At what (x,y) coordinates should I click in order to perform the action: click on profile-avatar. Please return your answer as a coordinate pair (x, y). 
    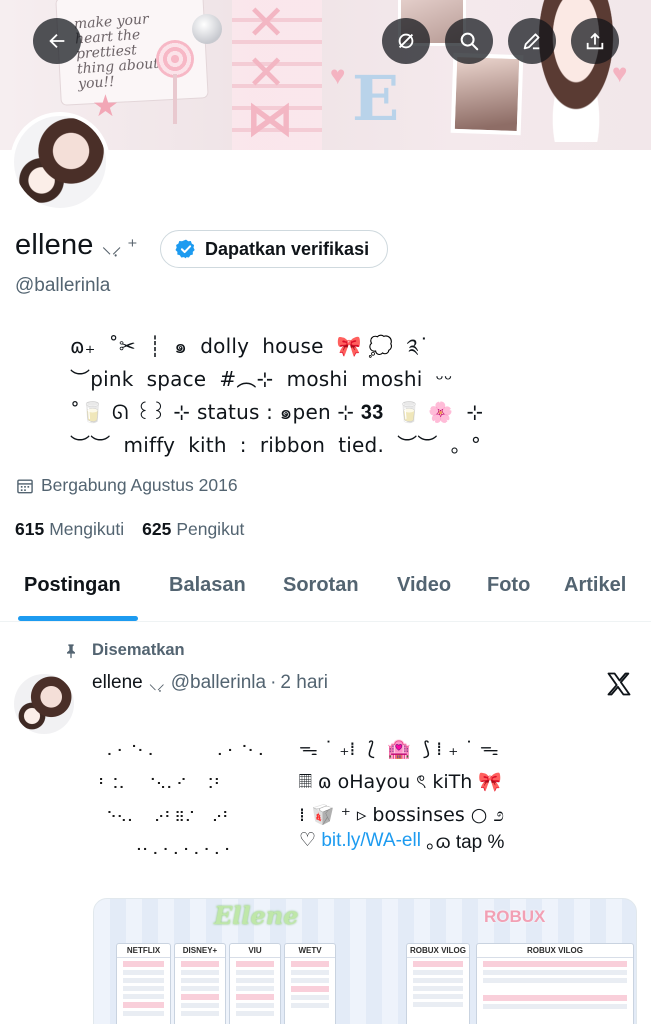
    Looking at the image, I should click on (60, 162).